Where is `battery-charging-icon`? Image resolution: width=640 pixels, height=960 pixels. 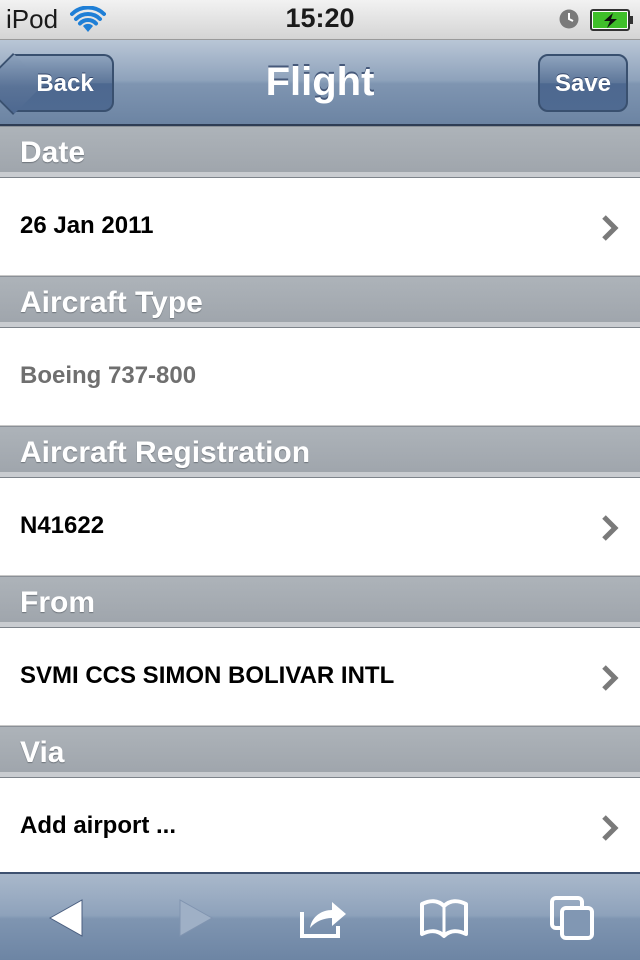 battery-charging-icon is located at coordinates (611, 20).